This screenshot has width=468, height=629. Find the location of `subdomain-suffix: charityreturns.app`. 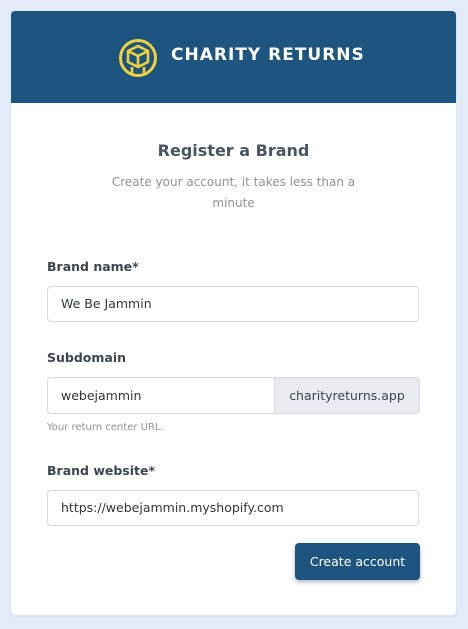

subdomain-suffix: charityreturns.app is located at coordinates (346, 395).